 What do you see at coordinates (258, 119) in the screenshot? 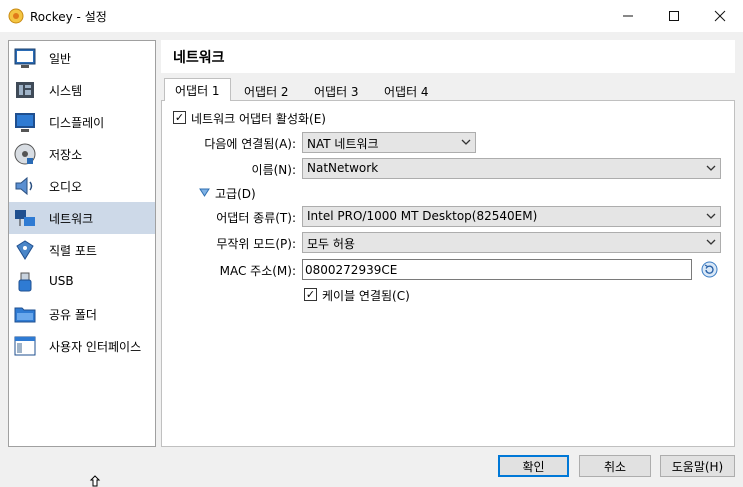
I see `enable-adapter-label: 네트워크 어댑터 활성화(E)` at bounding box center [258, 119].